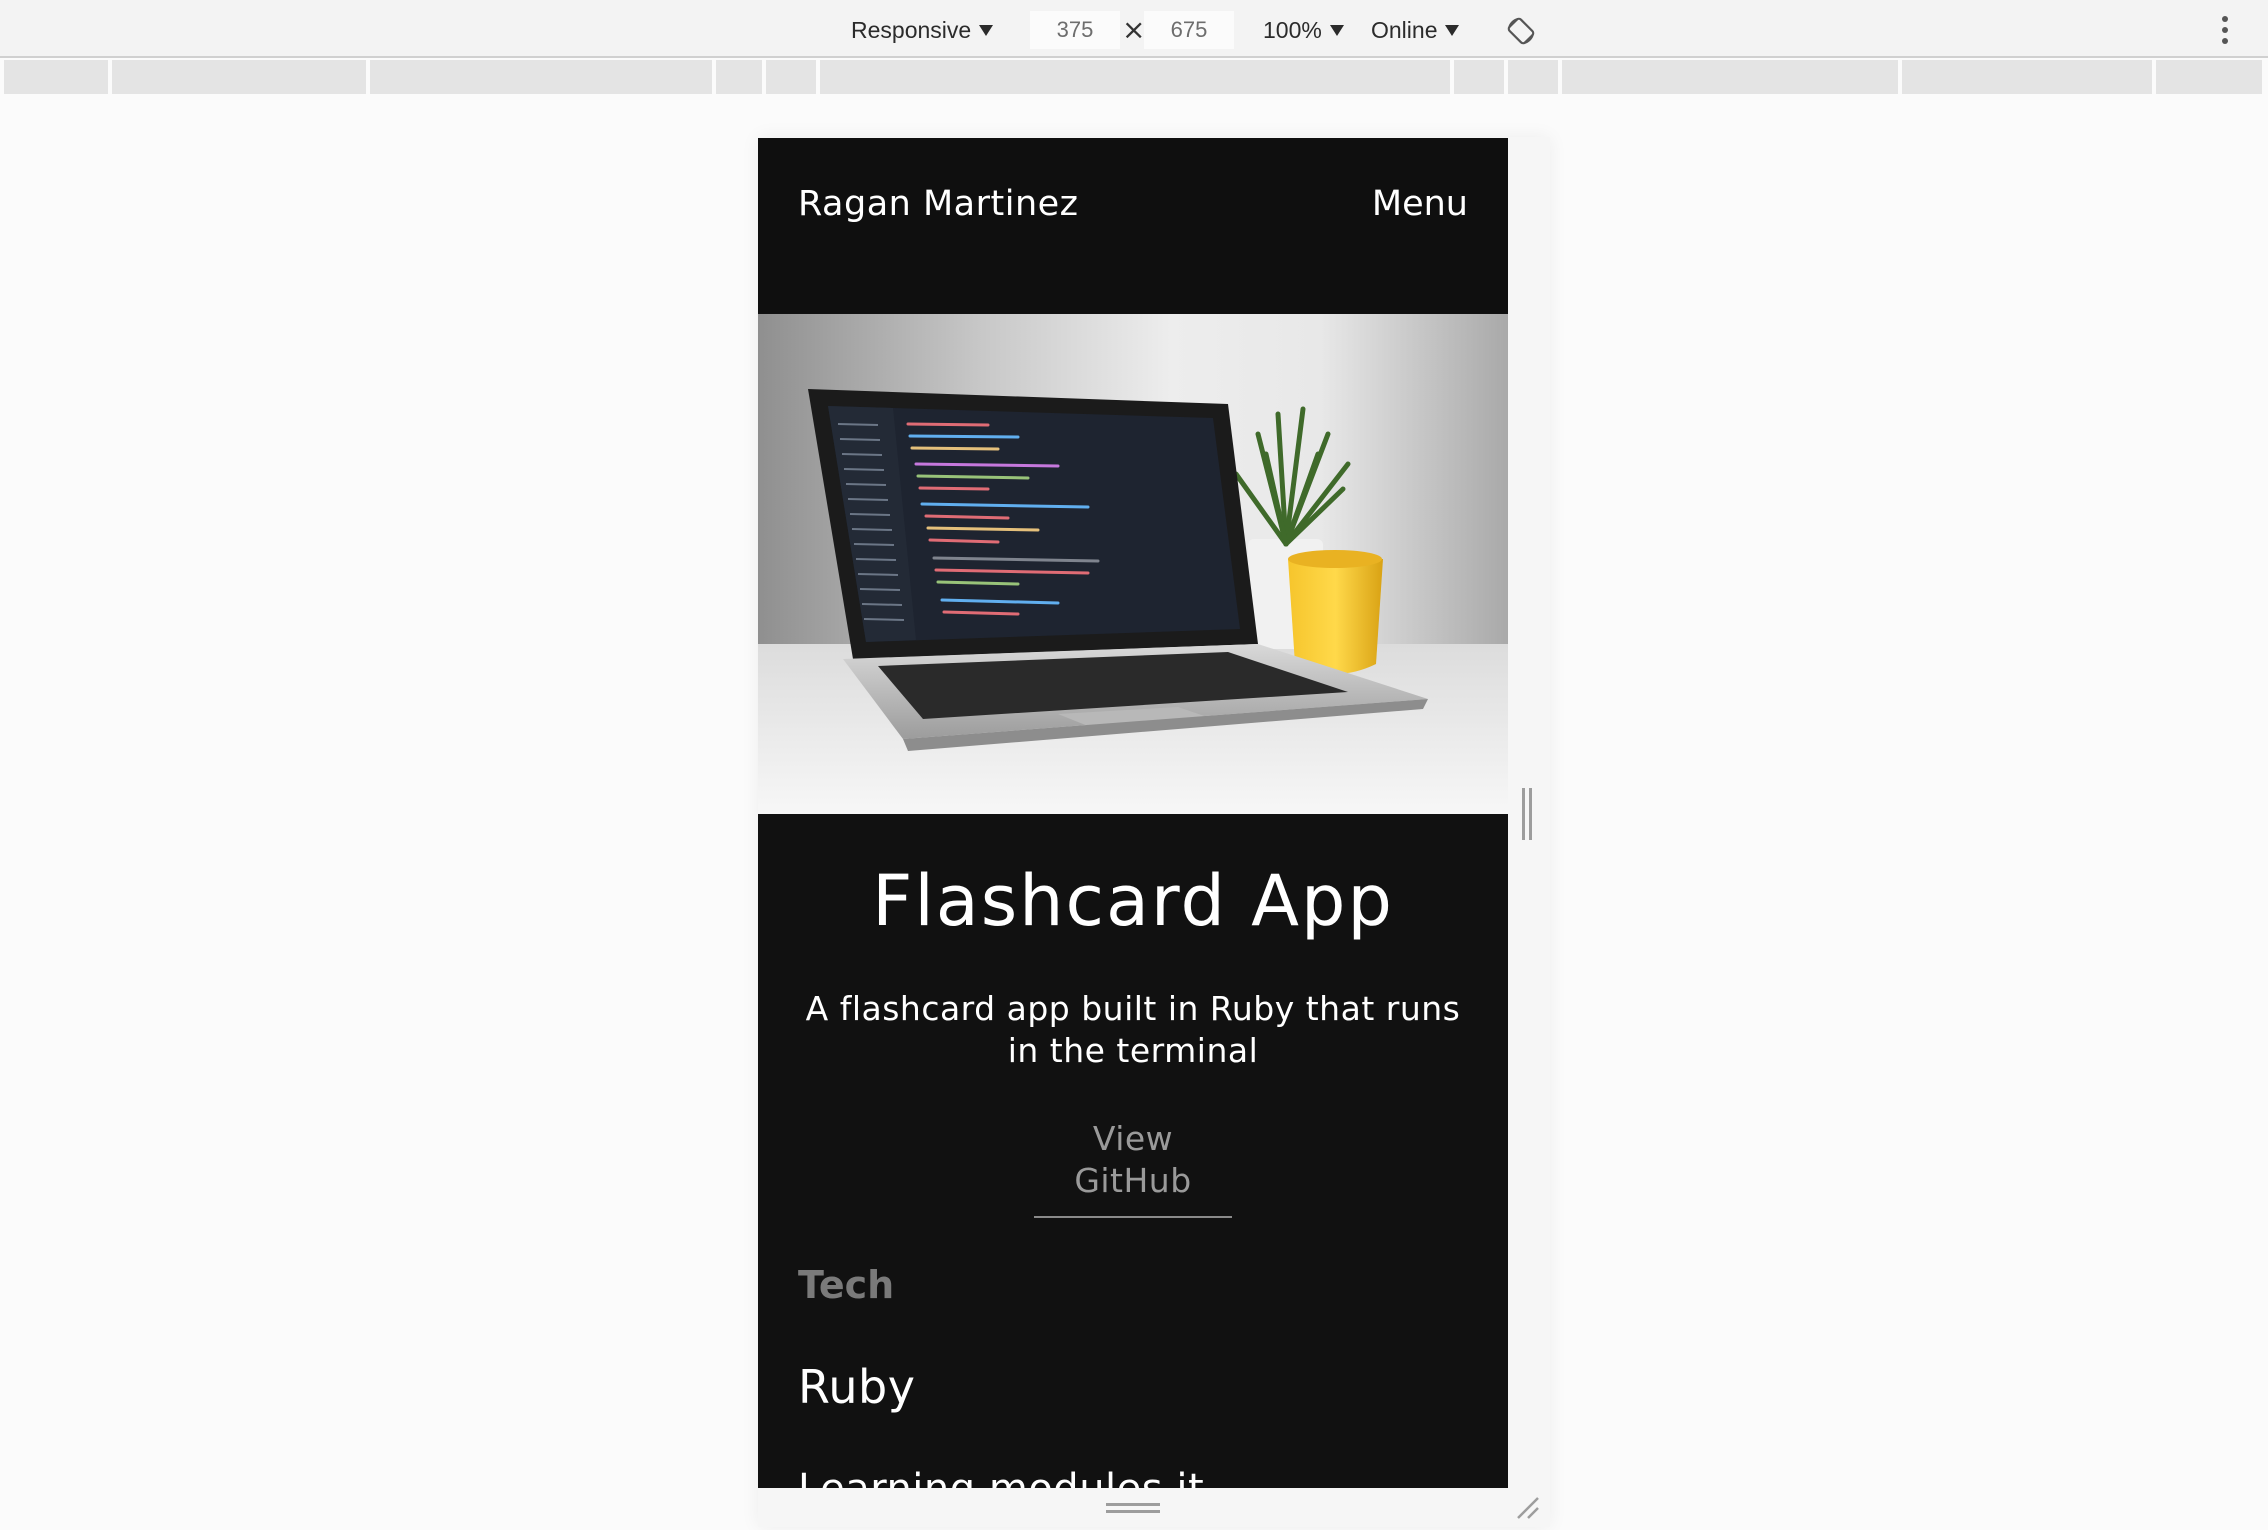 Image resolution: width=2268 pixels, height=1530 pixels. Describe the element at coordinates (938, 204) in the screenshot. I see `site-brand: Ragan Martinez` at that location.